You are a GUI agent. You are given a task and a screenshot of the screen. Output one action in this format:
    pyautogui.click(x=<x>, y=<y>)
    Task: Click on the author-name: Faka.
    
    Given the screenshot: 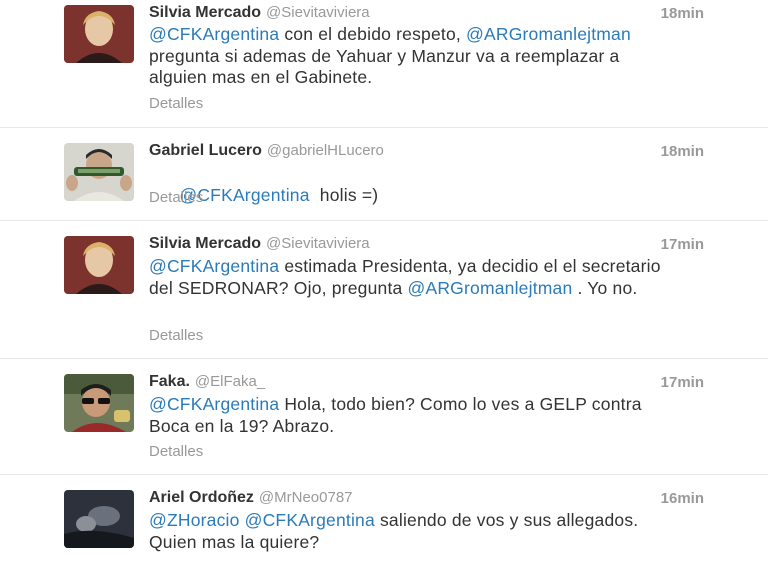 What is the action you would take?
    pyautogui.click(x=169, y=381)
    